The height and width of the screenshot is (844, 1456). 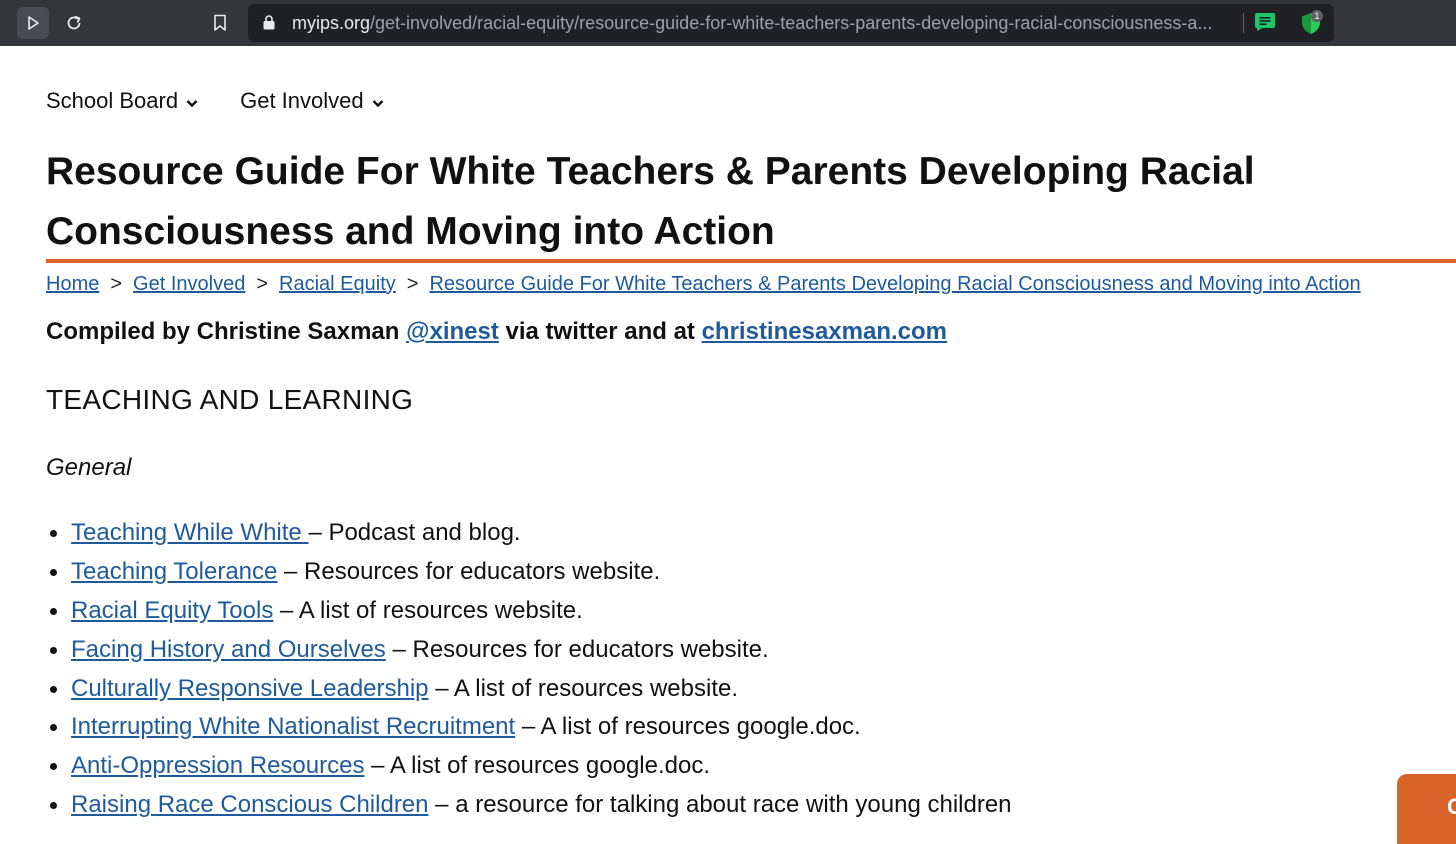 What do you see at coordinates (215, 101) in the screenshot?
I see `site-nav: School Board Get Involved` at bounding box center [215, 101].